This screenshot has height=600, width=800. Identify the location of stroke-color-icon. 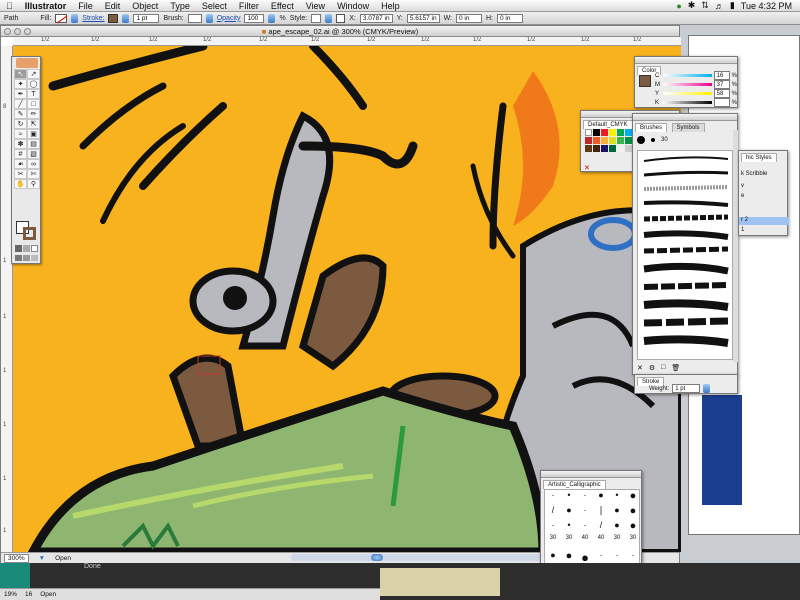
(29, 233).